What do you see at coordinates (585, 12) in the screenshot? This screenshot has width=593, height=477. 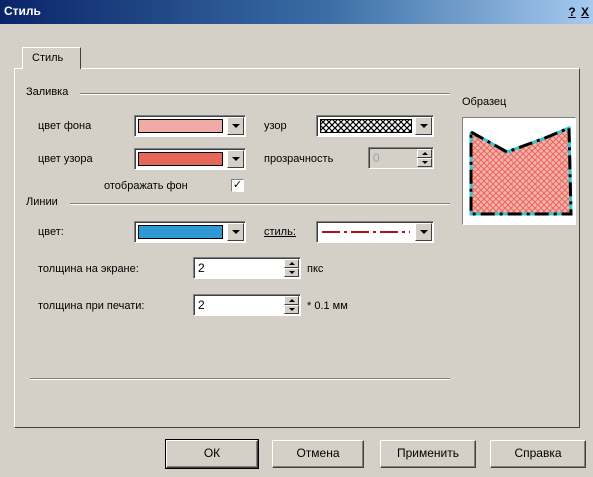 I see `close-icon: X` at bounding box center [585, 12].